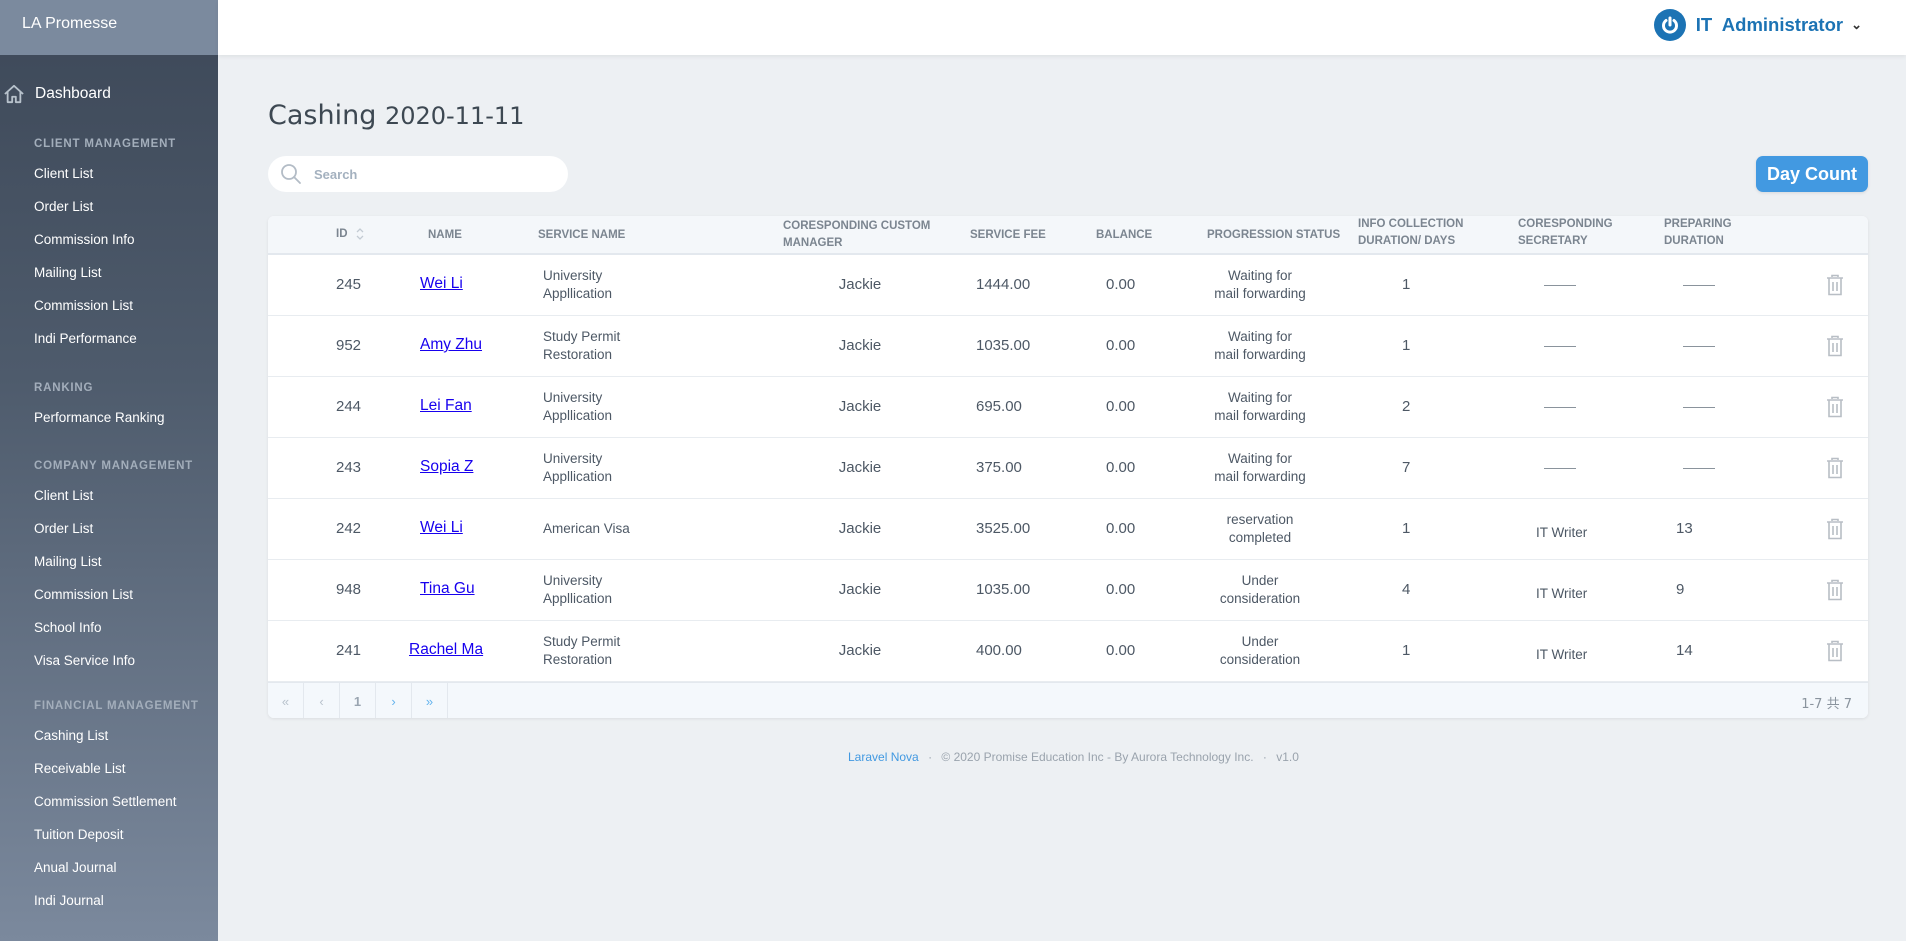  What do you see at coordinates (446, 649) in the screenshot?
I see `client-name-link: Rachel Ma` at bounding box center [446, 649].